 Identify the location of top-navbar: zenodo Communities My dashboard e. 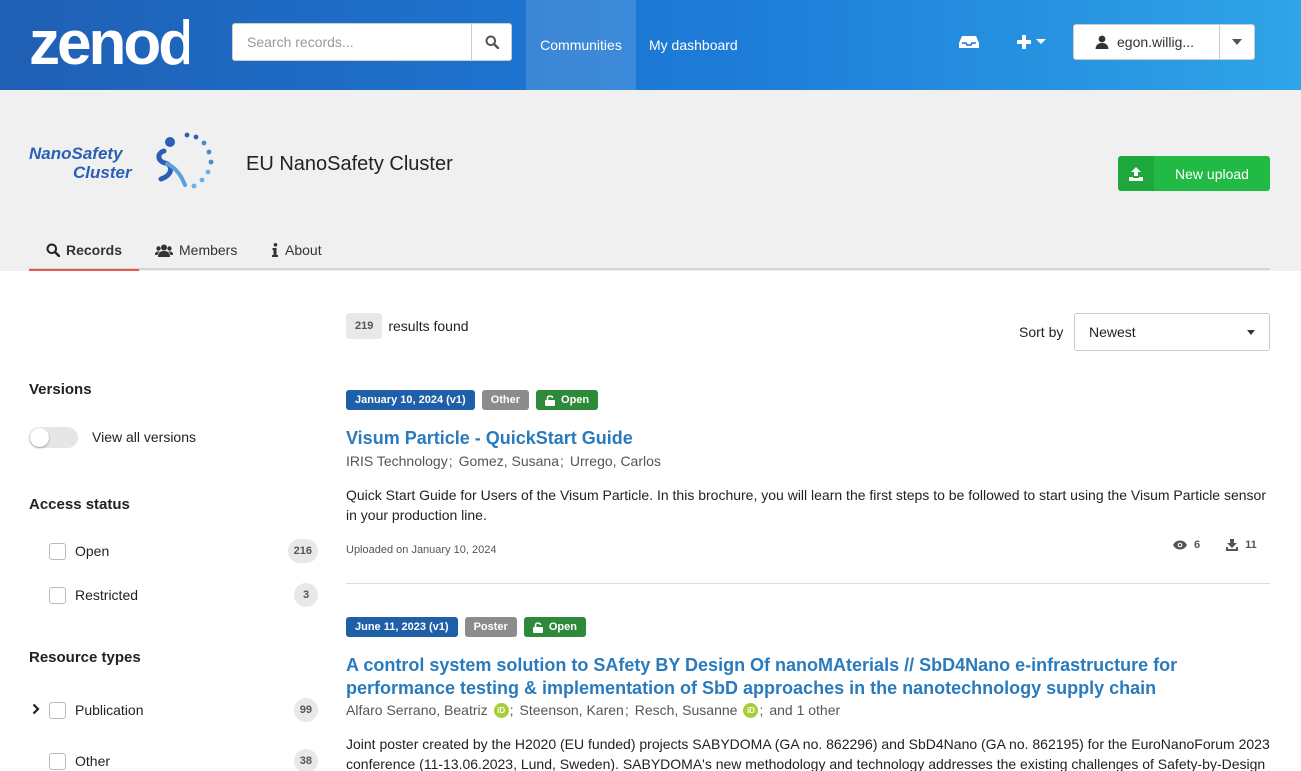
(650, 45).